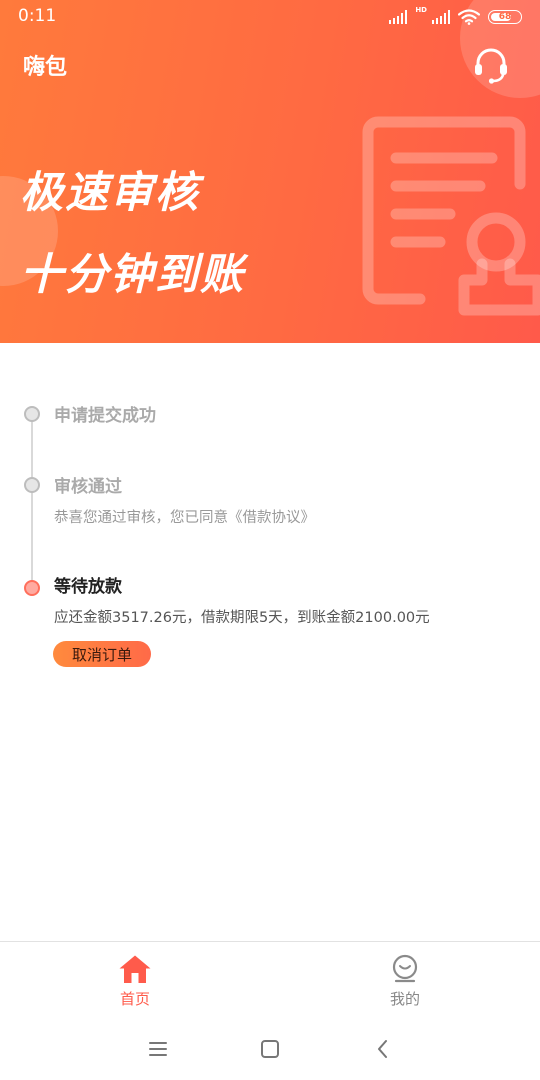 Image resolution: width=540 pixels, height=1080 pixels. What do you see at coordinates (110, 193) in the screenshot?
I see `slogan-line-1: 极速审核` at bounding box center [110, 193].